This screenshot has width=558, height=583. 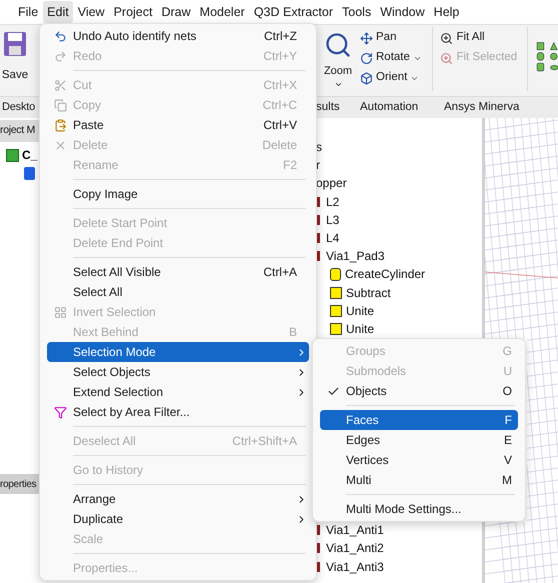 What do you see at coordinates (333, 391) in the screenshot?
I see `check-icon` at bounding box center [333, 391].